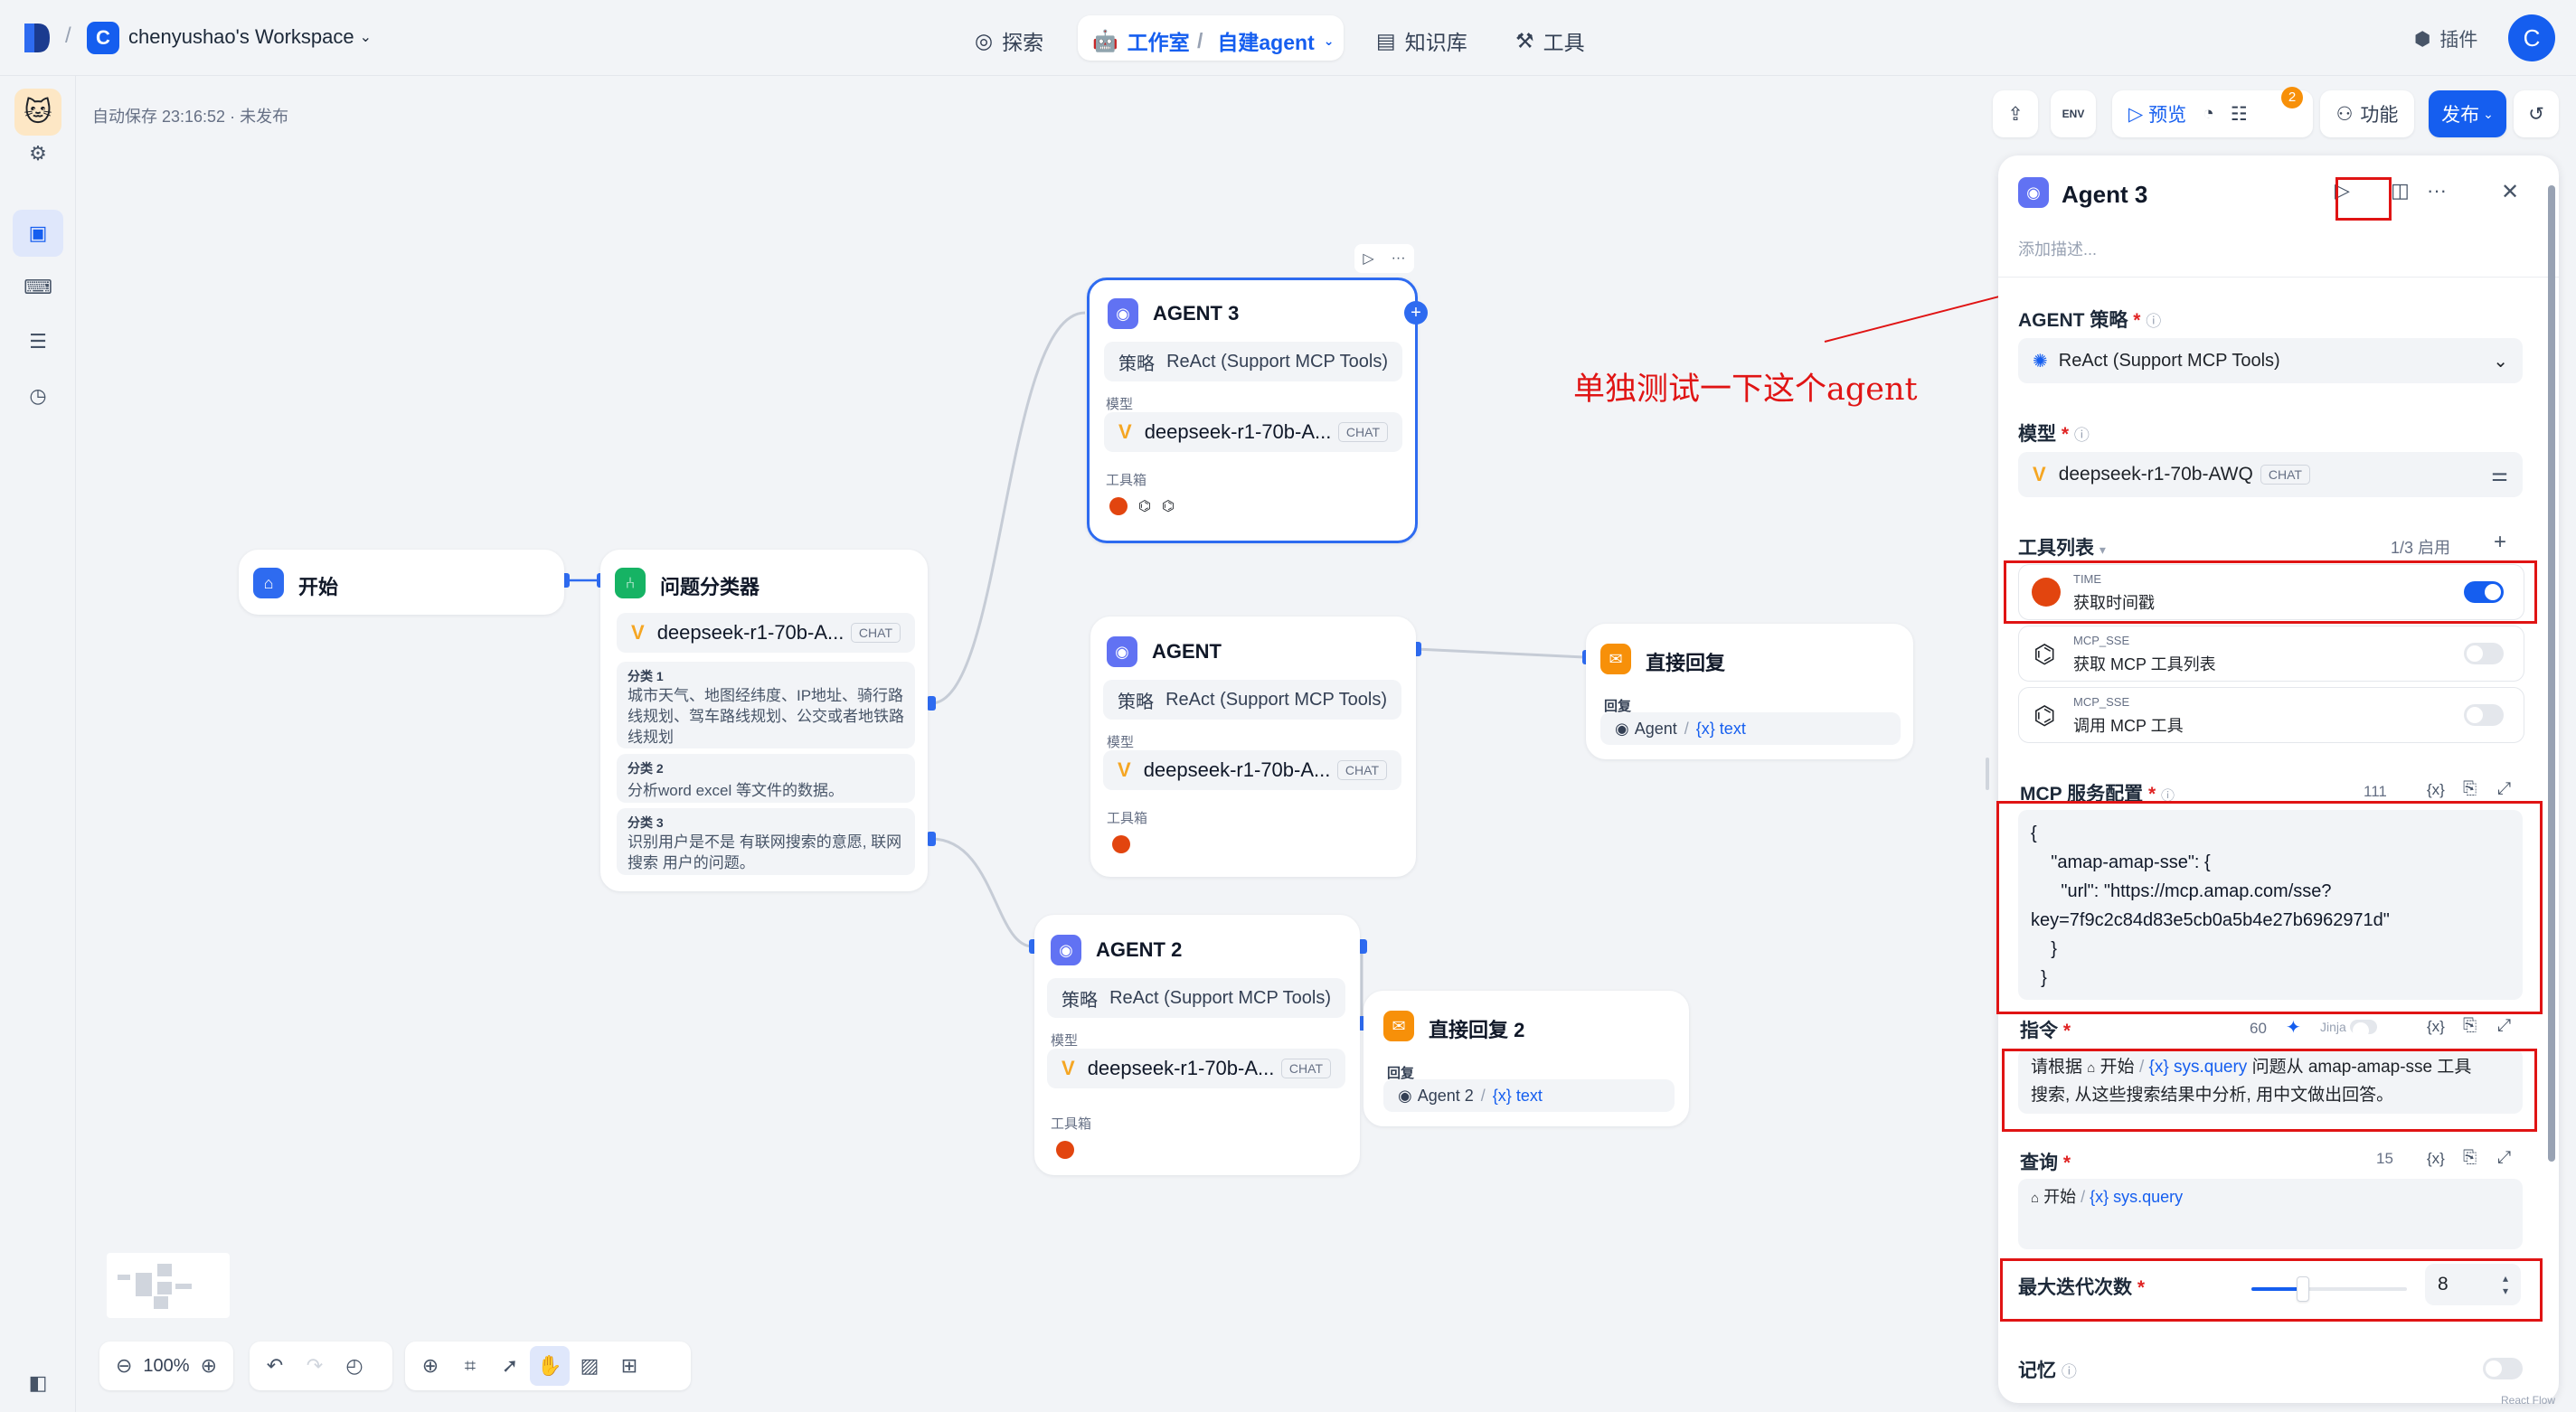  What do you see at coordinates (250, 37) in the screenshot?
I see `workspace-switcher: chenyushao's Workspace ⌄` at bounding box center [250, 37].